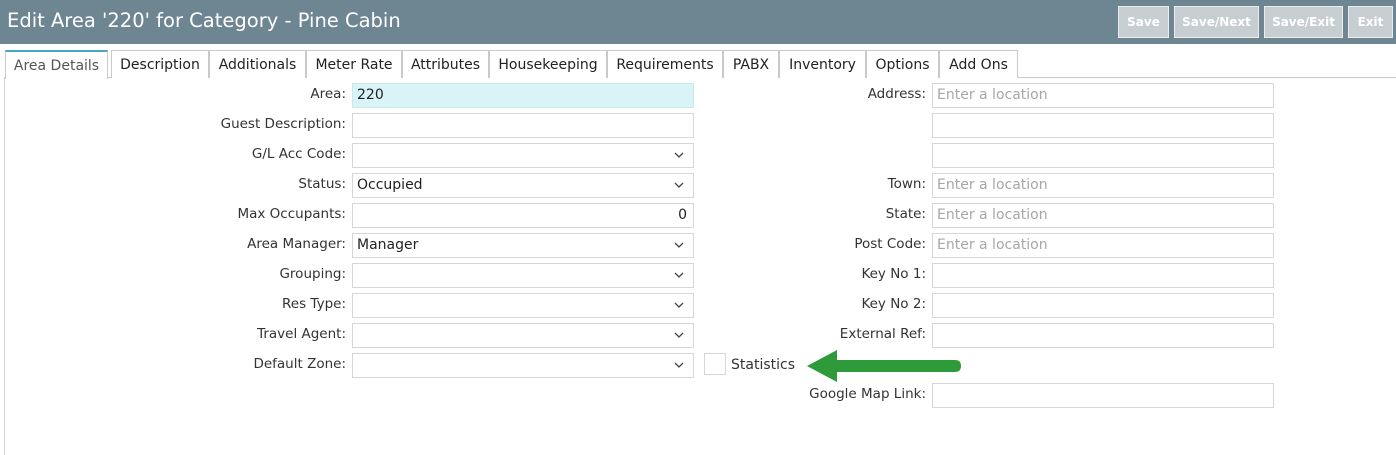 The image size is (1396, 455). What do you see at coordinates (1103, 335) in the screenshot?
I see `external-ref-input` at bounding box center [1103, 335].